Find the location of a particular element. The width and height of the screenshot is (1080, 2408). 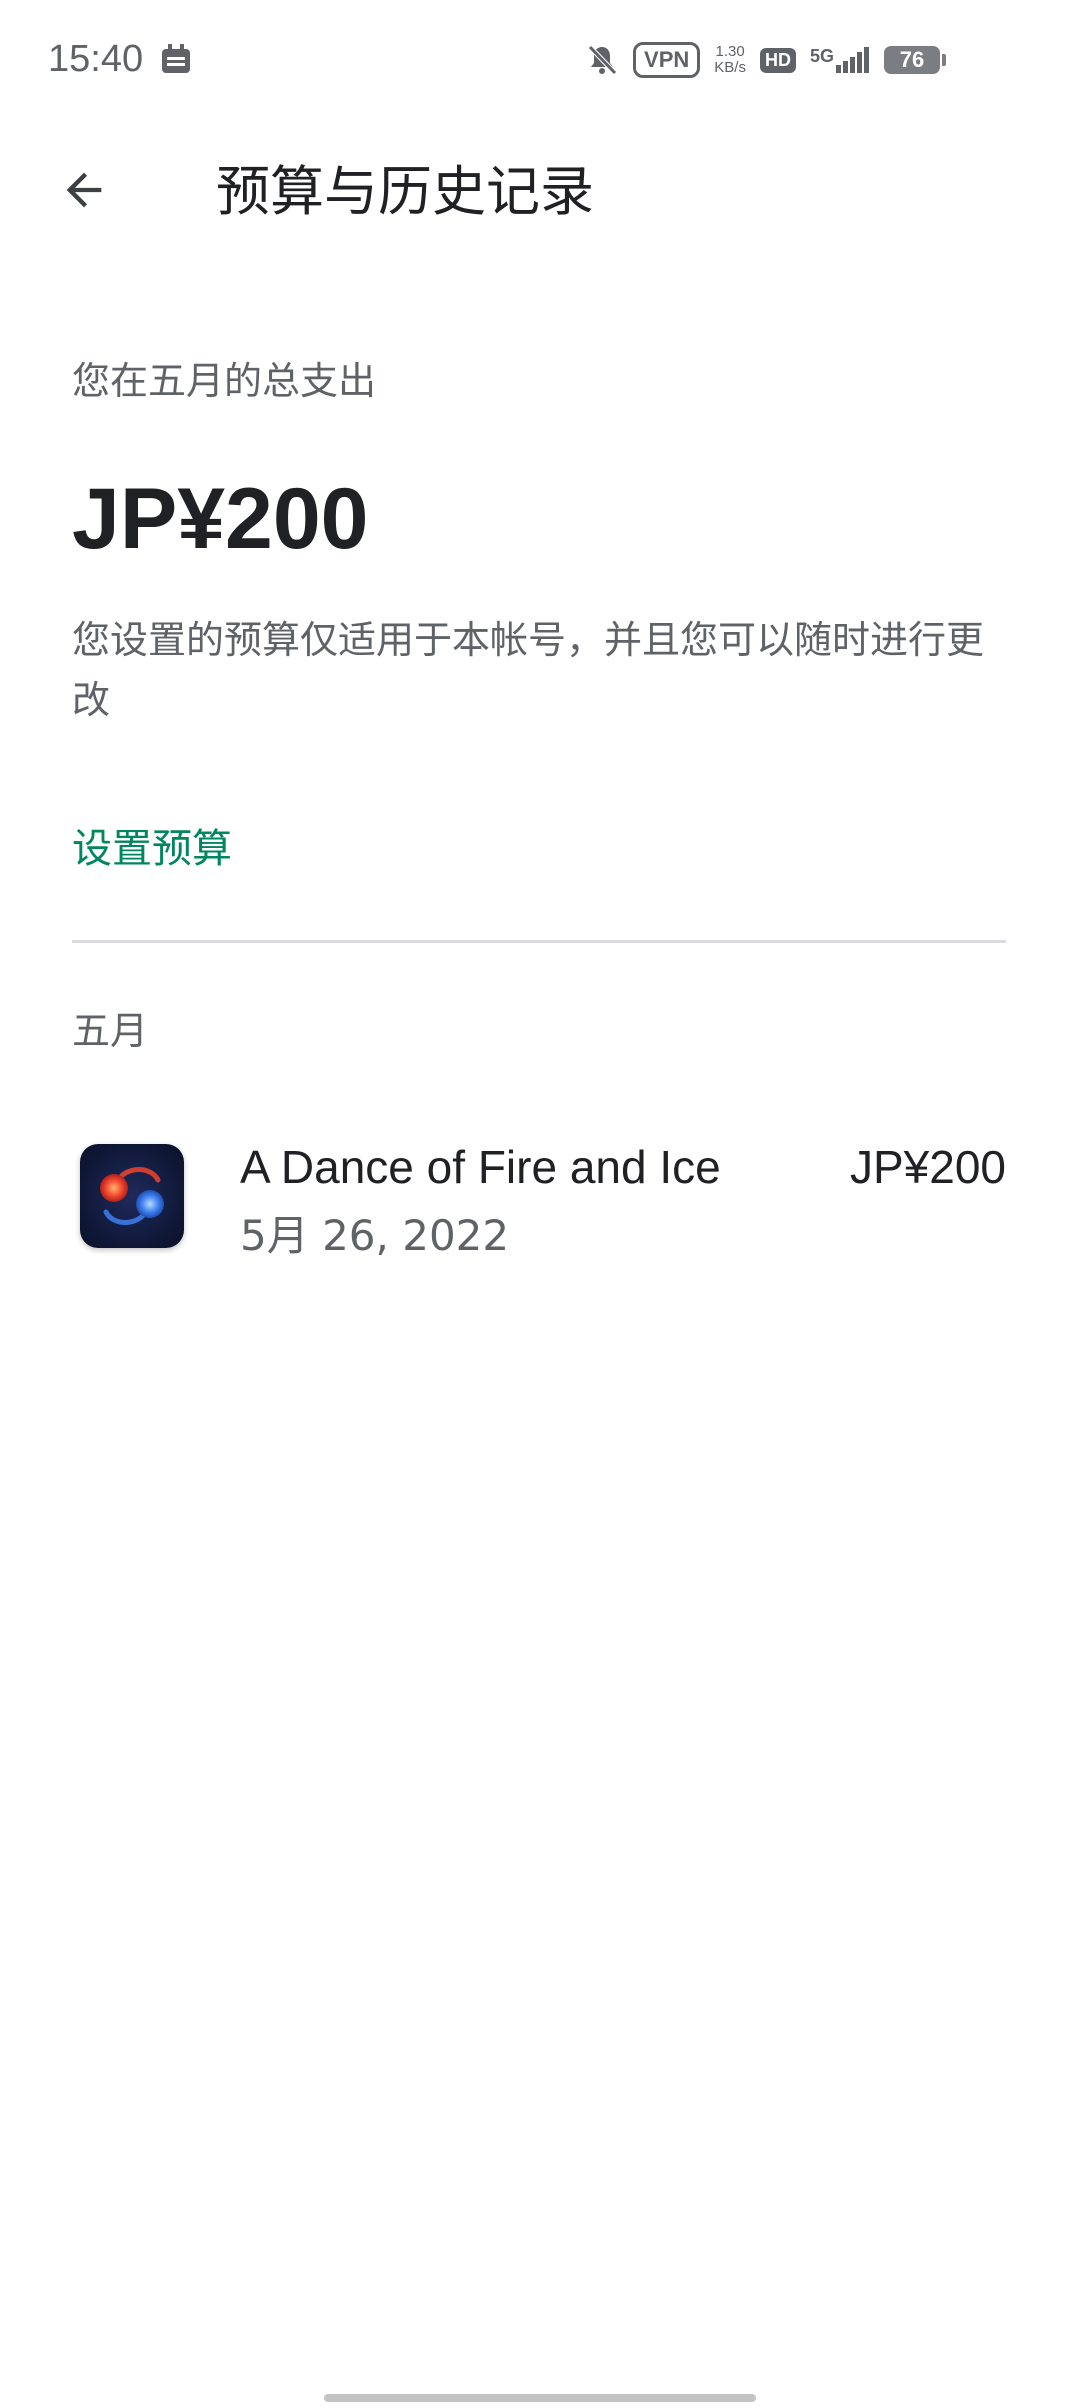

set-budget-button: 设置预算 is located at coordinates (152, 845).